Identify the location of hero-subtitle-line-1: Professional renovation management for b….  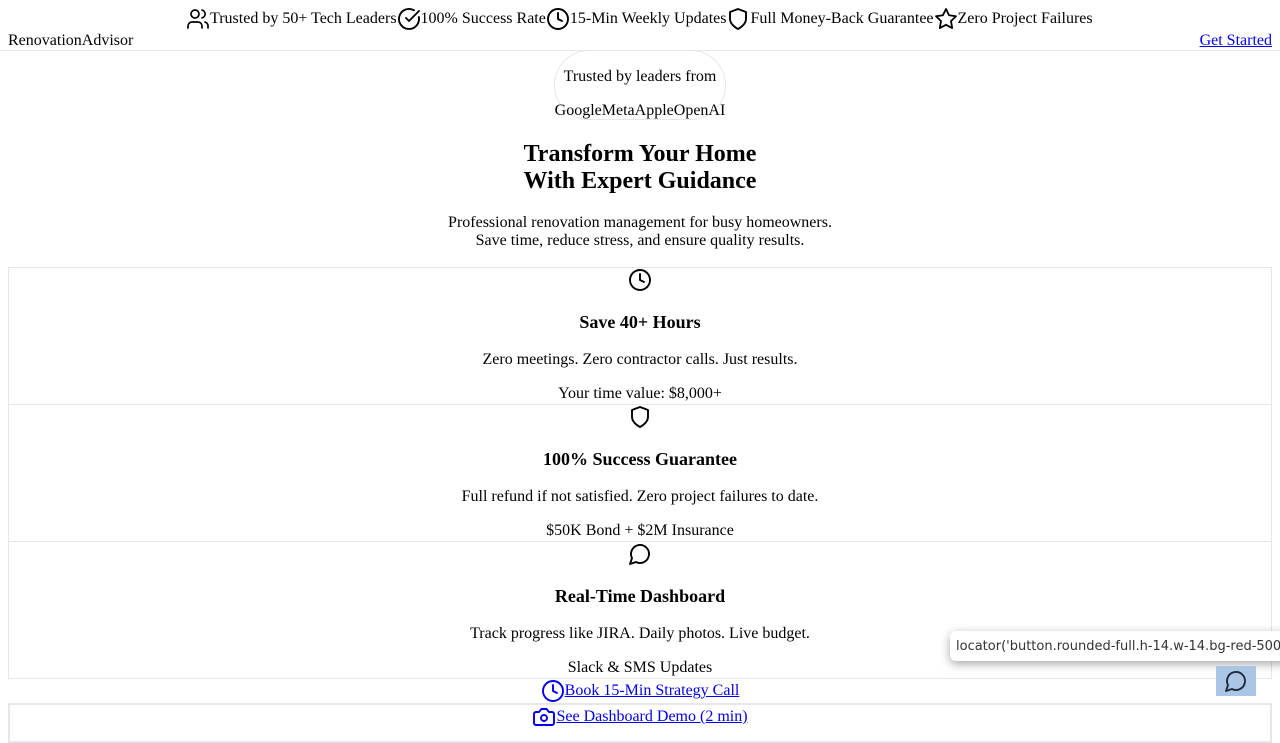
(640, 222).